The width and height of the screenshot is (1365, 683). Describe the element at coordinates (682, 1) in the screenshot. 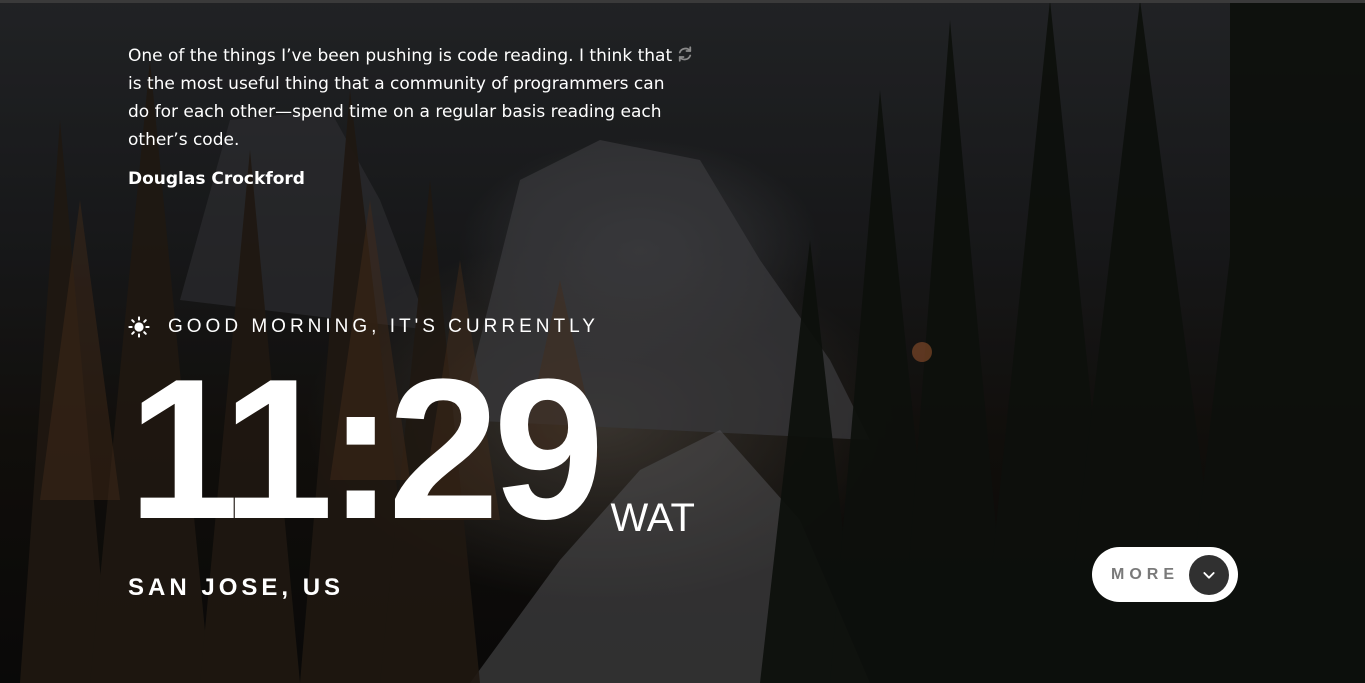

I see `top-border` at that location.